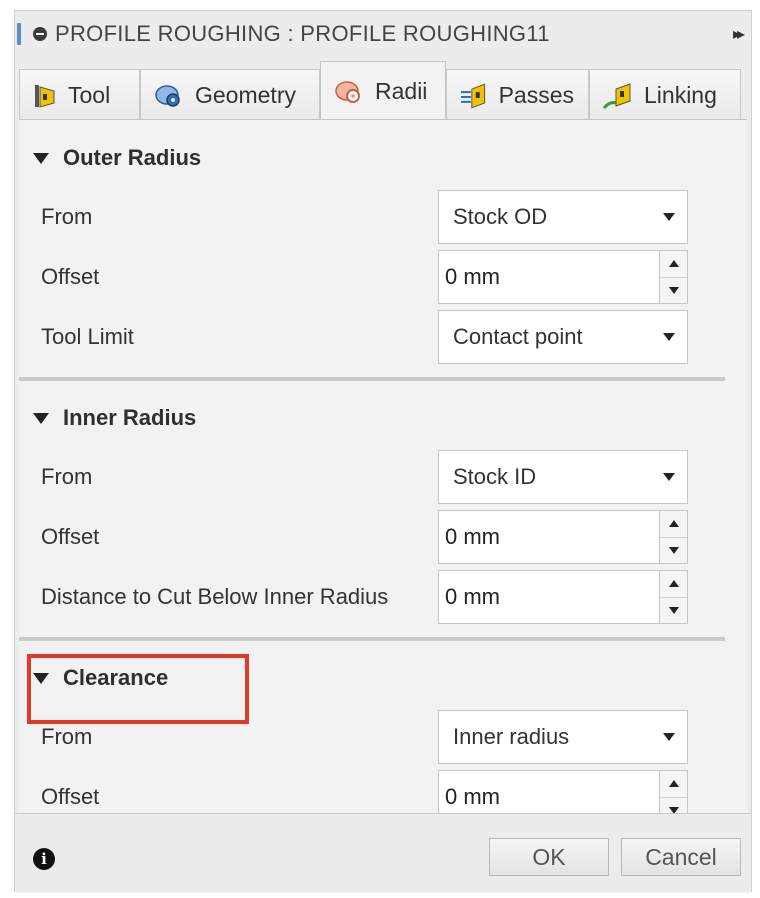  I want to click on tool-limit-select: Contact point, so click(563, 337).